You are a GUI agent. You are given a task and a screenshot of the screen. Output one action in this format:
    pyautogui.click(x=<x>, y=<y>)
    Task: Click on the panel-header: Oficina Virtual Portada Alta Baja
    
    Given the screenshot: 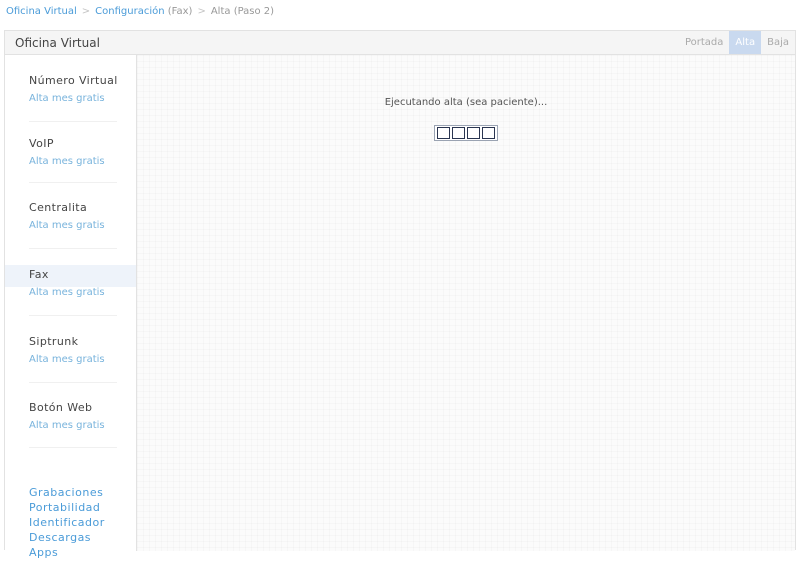 What is the action you would take?
    pyautogui.click(x=400, y=43)
    